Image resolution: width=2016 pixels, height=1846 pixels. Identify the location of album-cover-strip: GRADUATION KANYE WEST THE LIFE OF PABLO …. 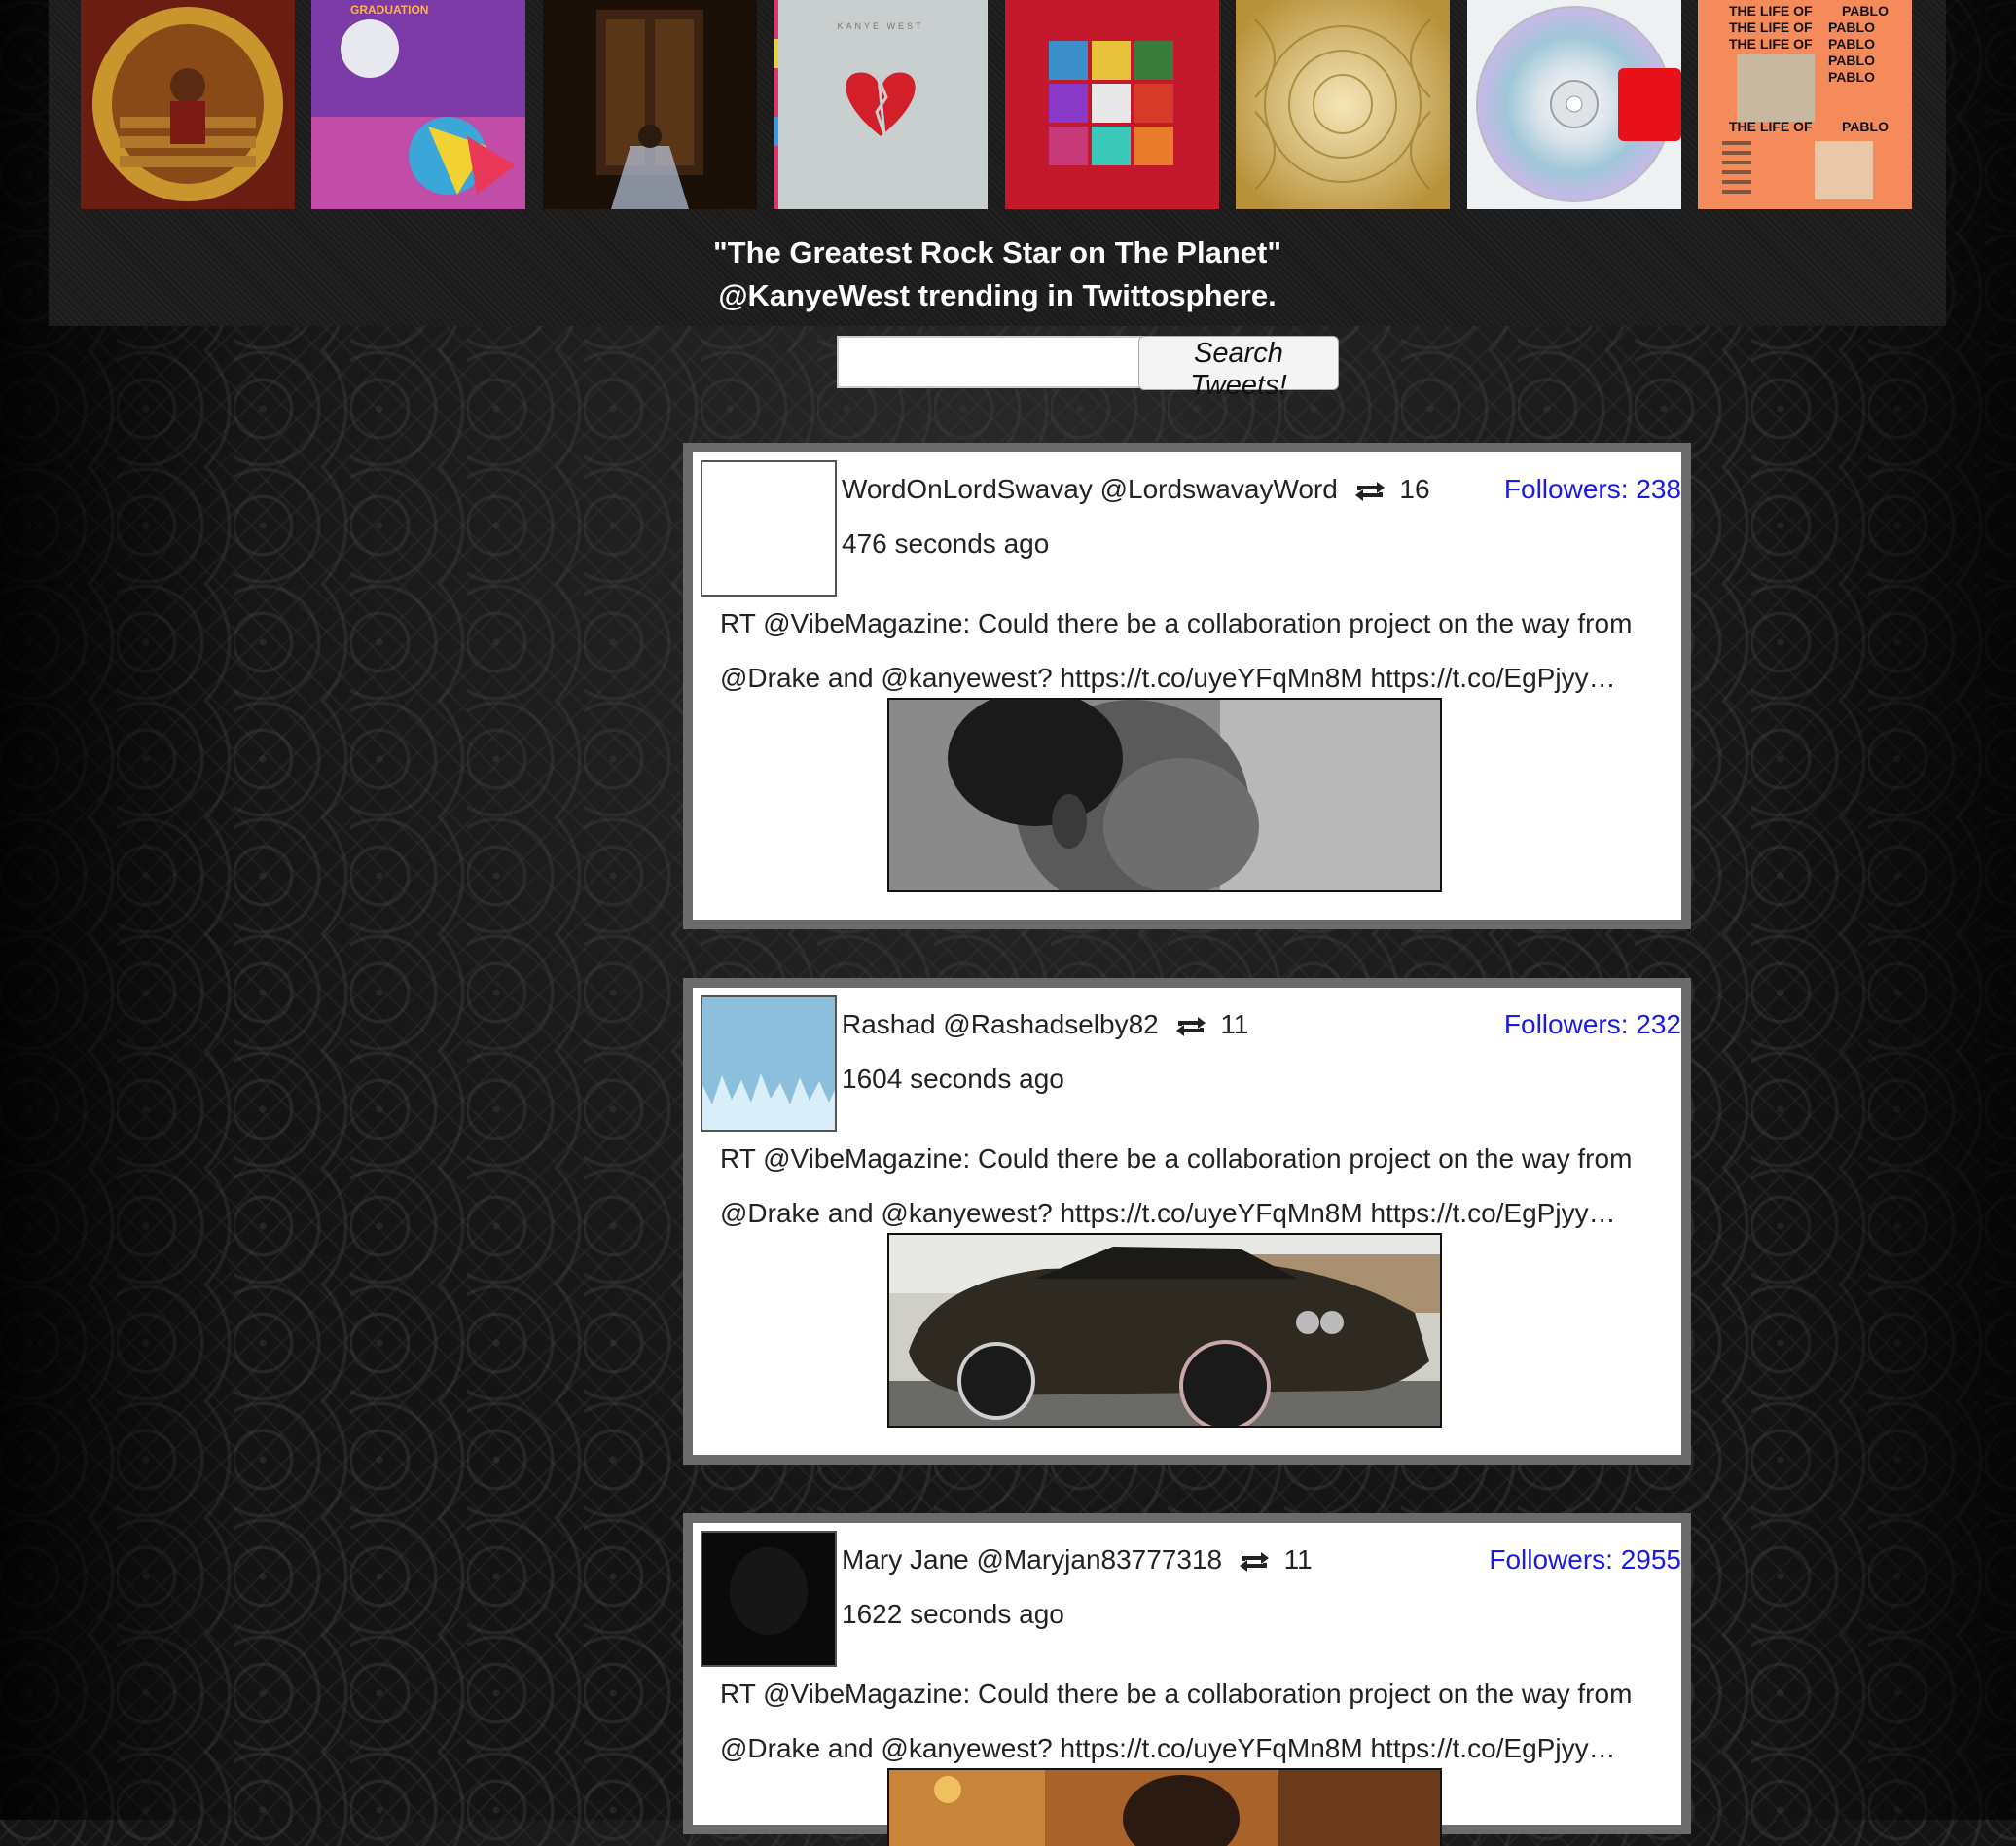
(1000, 104).